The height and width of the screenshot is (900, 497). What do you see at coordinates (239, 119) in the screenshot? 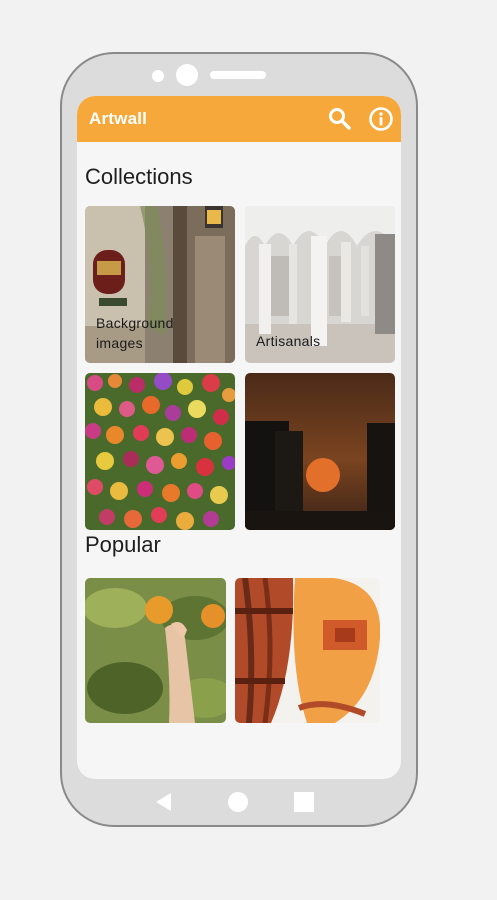
I see `app-bar: Artwall` at bounding box center [239, 119].